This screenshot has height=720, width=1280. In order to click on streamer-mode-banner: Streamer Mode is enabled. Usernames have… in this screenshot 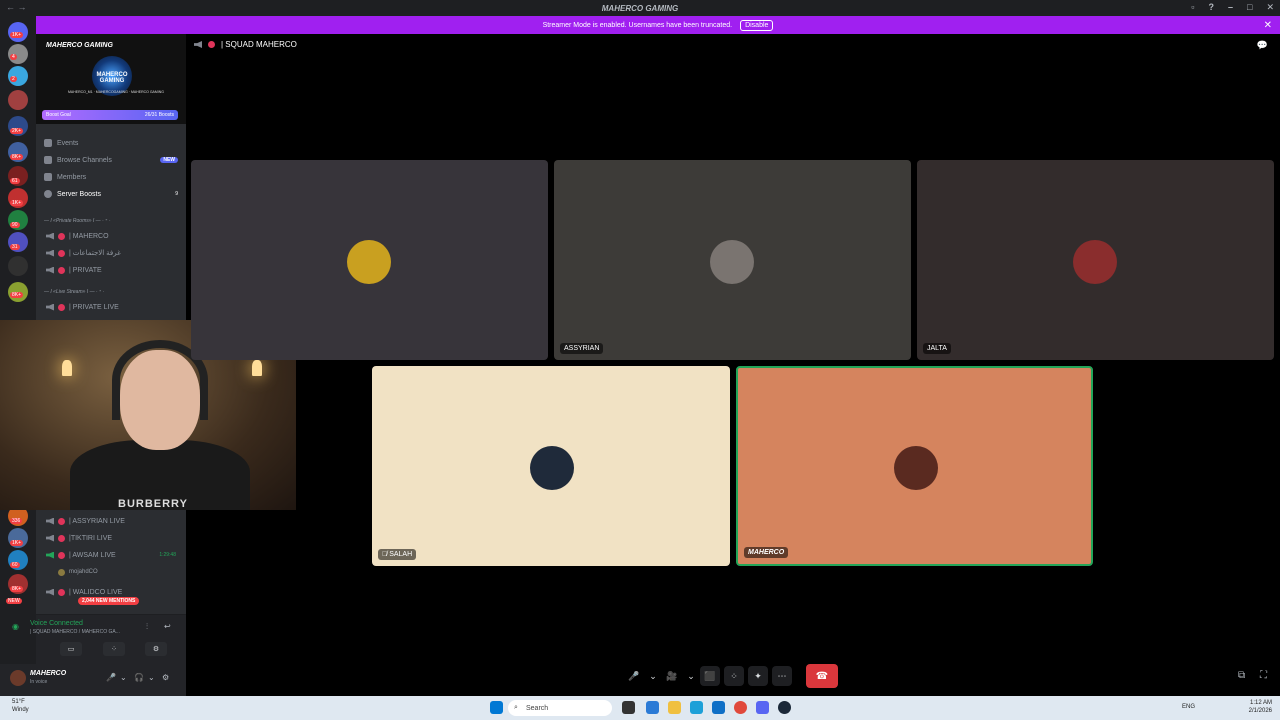, I will do `click(658, 25)`.